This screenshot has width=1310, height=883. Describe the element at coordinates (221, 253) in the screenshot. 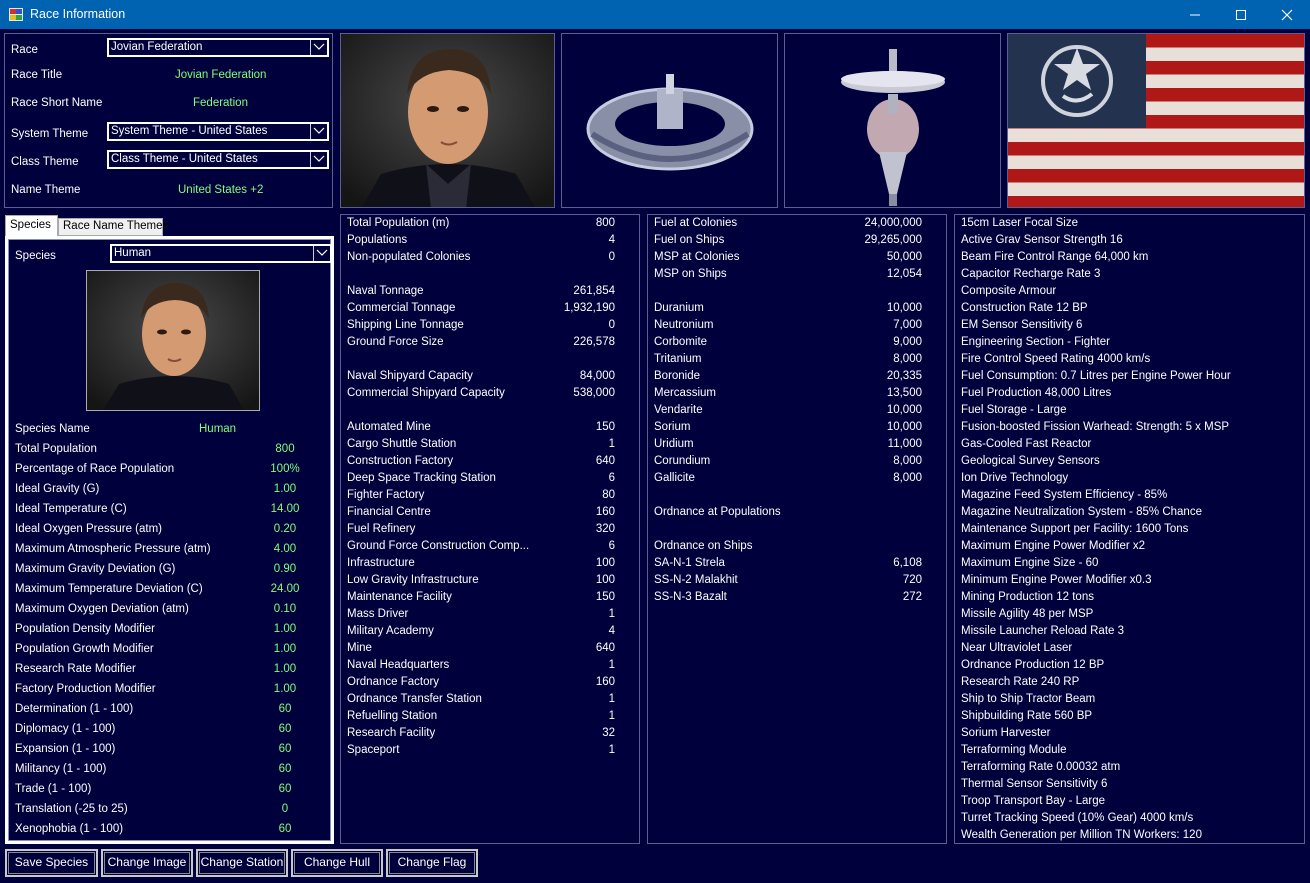

I see `species-select: Human` at that location.